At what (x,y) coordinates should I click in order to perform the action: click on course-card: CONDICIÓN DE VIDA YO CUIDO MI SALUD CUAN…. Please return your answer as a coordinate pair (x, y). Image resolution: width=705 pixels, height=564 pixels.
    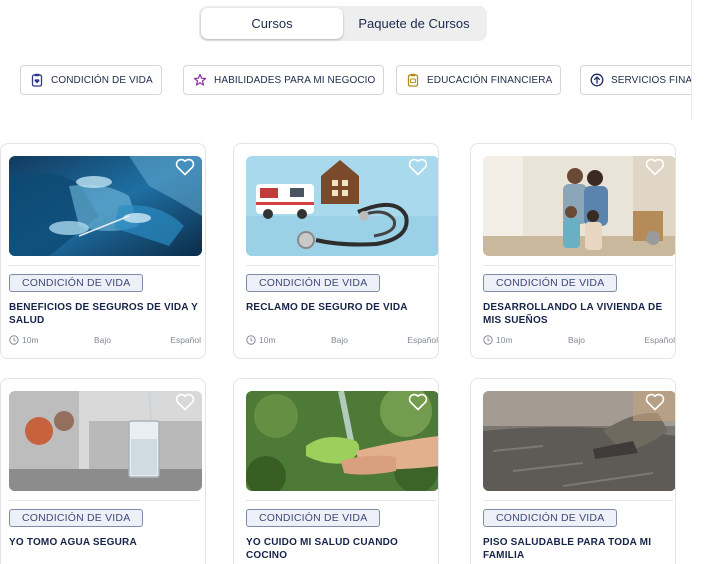
    Looking at the image, I should click on (336, 471).